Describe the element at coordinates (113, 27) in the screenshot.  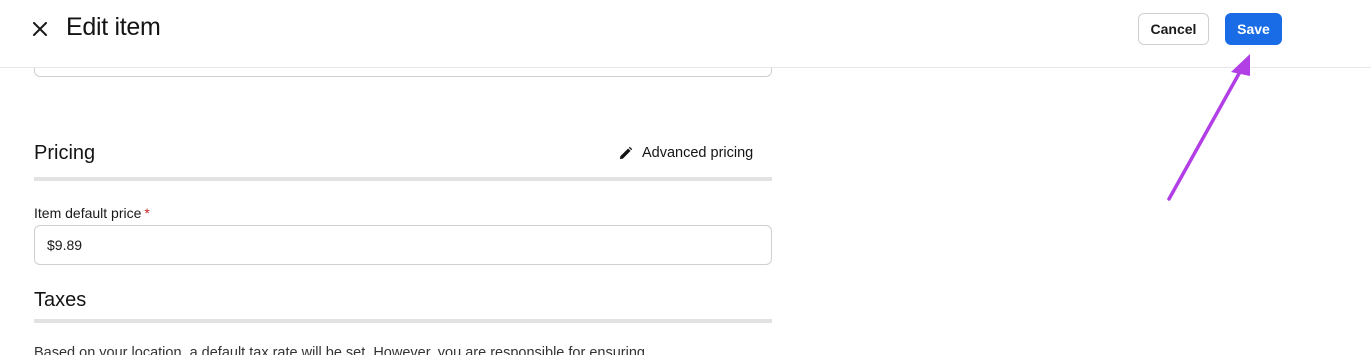
I see `page-title: Edit item` at that location.